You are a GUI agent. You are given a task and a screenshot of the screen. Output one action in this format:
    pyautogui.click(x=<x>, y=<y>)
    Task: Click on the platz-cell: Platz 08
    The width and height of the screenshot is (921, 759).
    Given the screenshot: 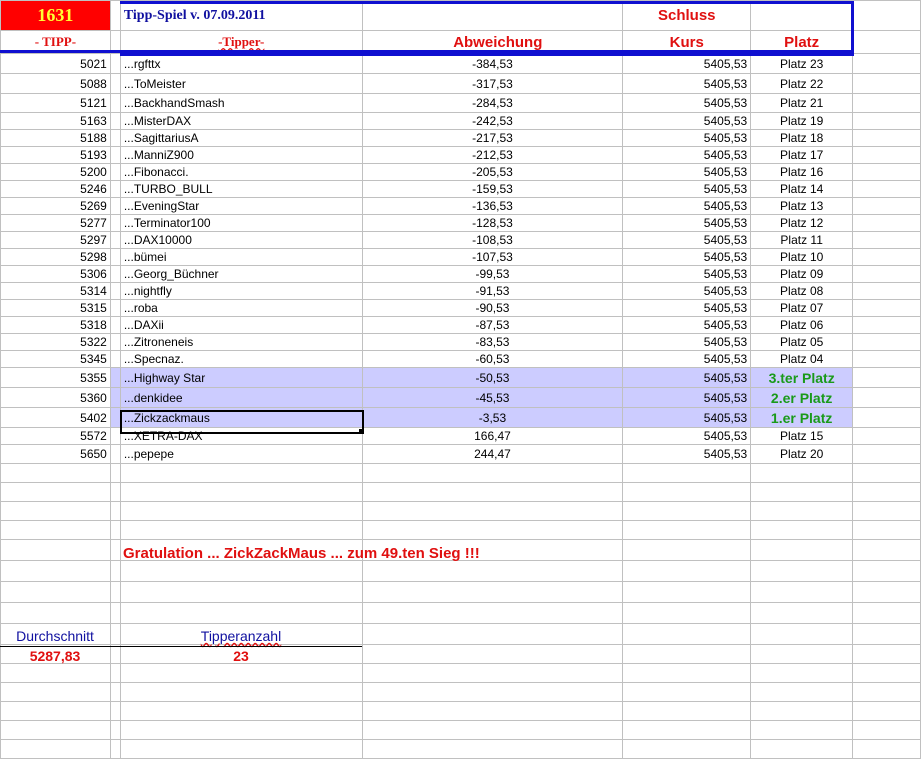 What is the action you would take?
    pyautogui.click(x=802, y=291)
    